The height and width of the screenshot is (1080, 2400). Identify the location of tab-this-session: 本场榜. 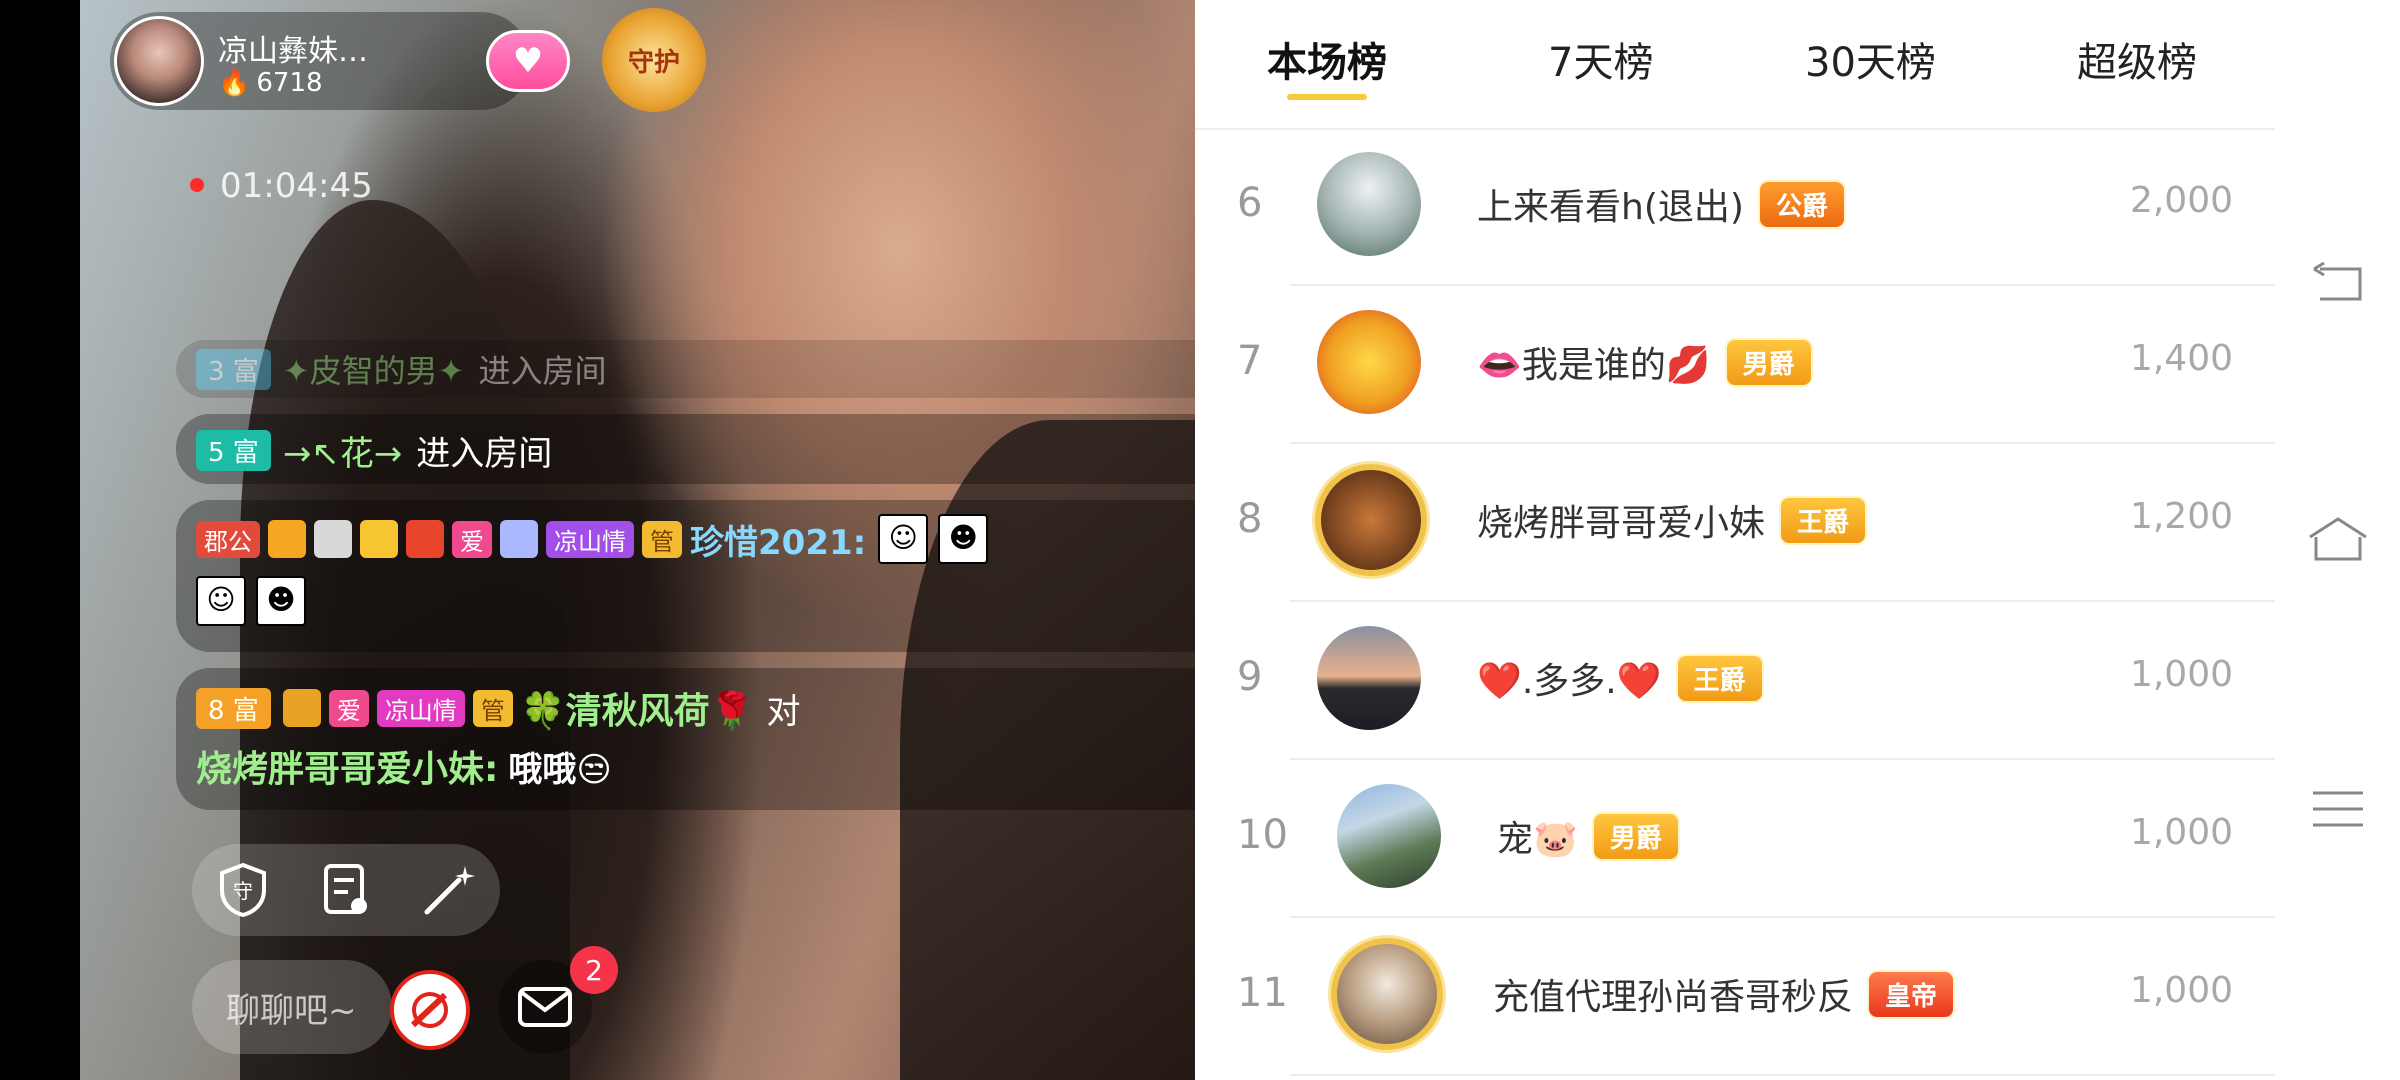
(1327, 59).